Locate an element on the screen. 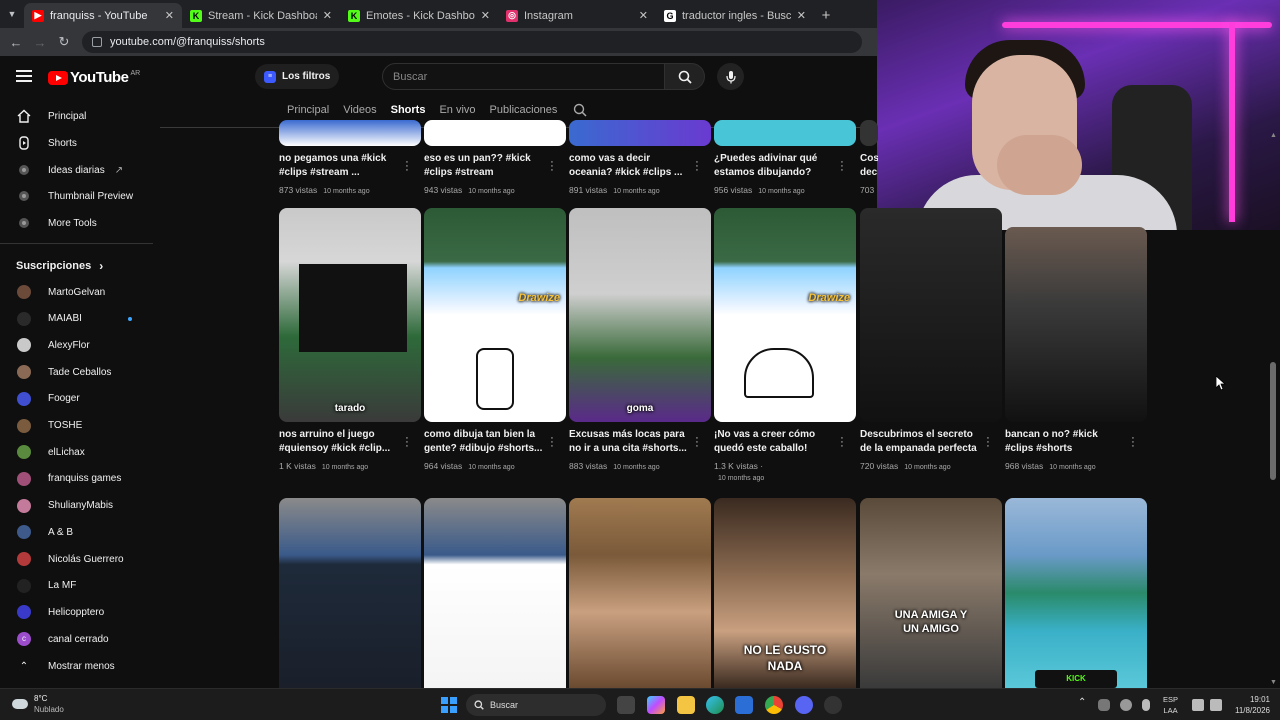  subscription-item: Fooger is located at coordinates (48, 399).